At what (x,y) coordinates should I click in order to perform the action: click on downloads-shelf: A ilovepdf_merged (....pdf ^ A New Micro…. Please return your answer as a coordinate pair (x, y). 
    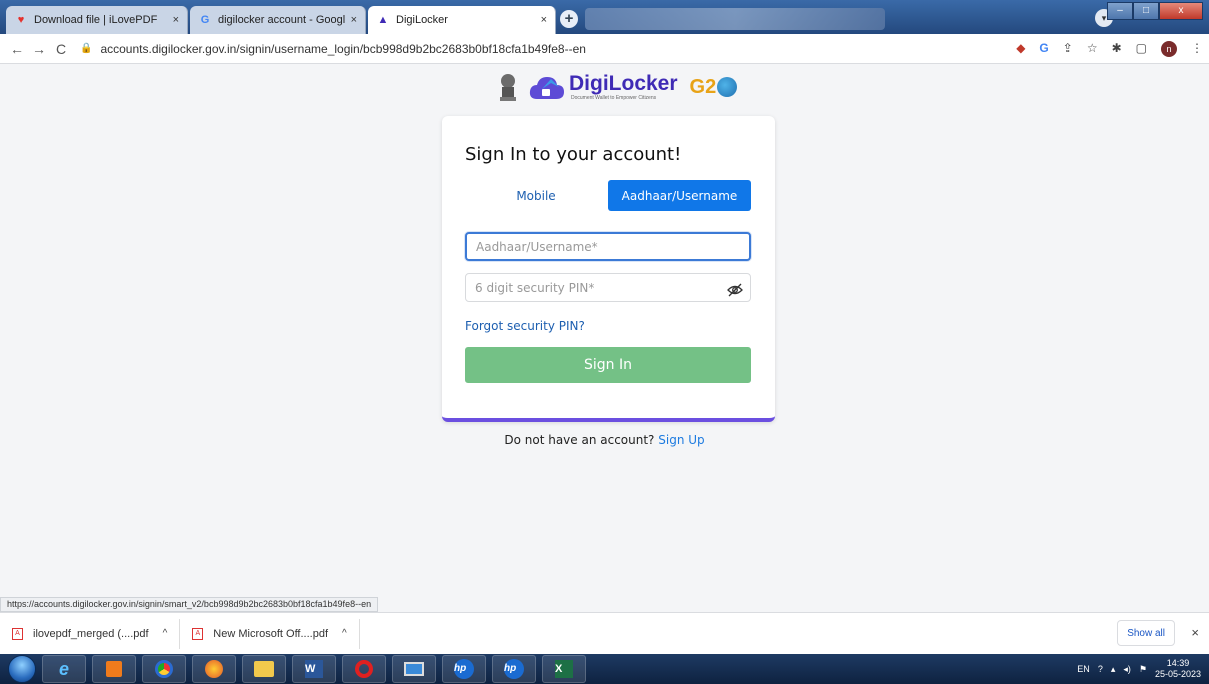
    Looking at the image, I should click on (604, 633).